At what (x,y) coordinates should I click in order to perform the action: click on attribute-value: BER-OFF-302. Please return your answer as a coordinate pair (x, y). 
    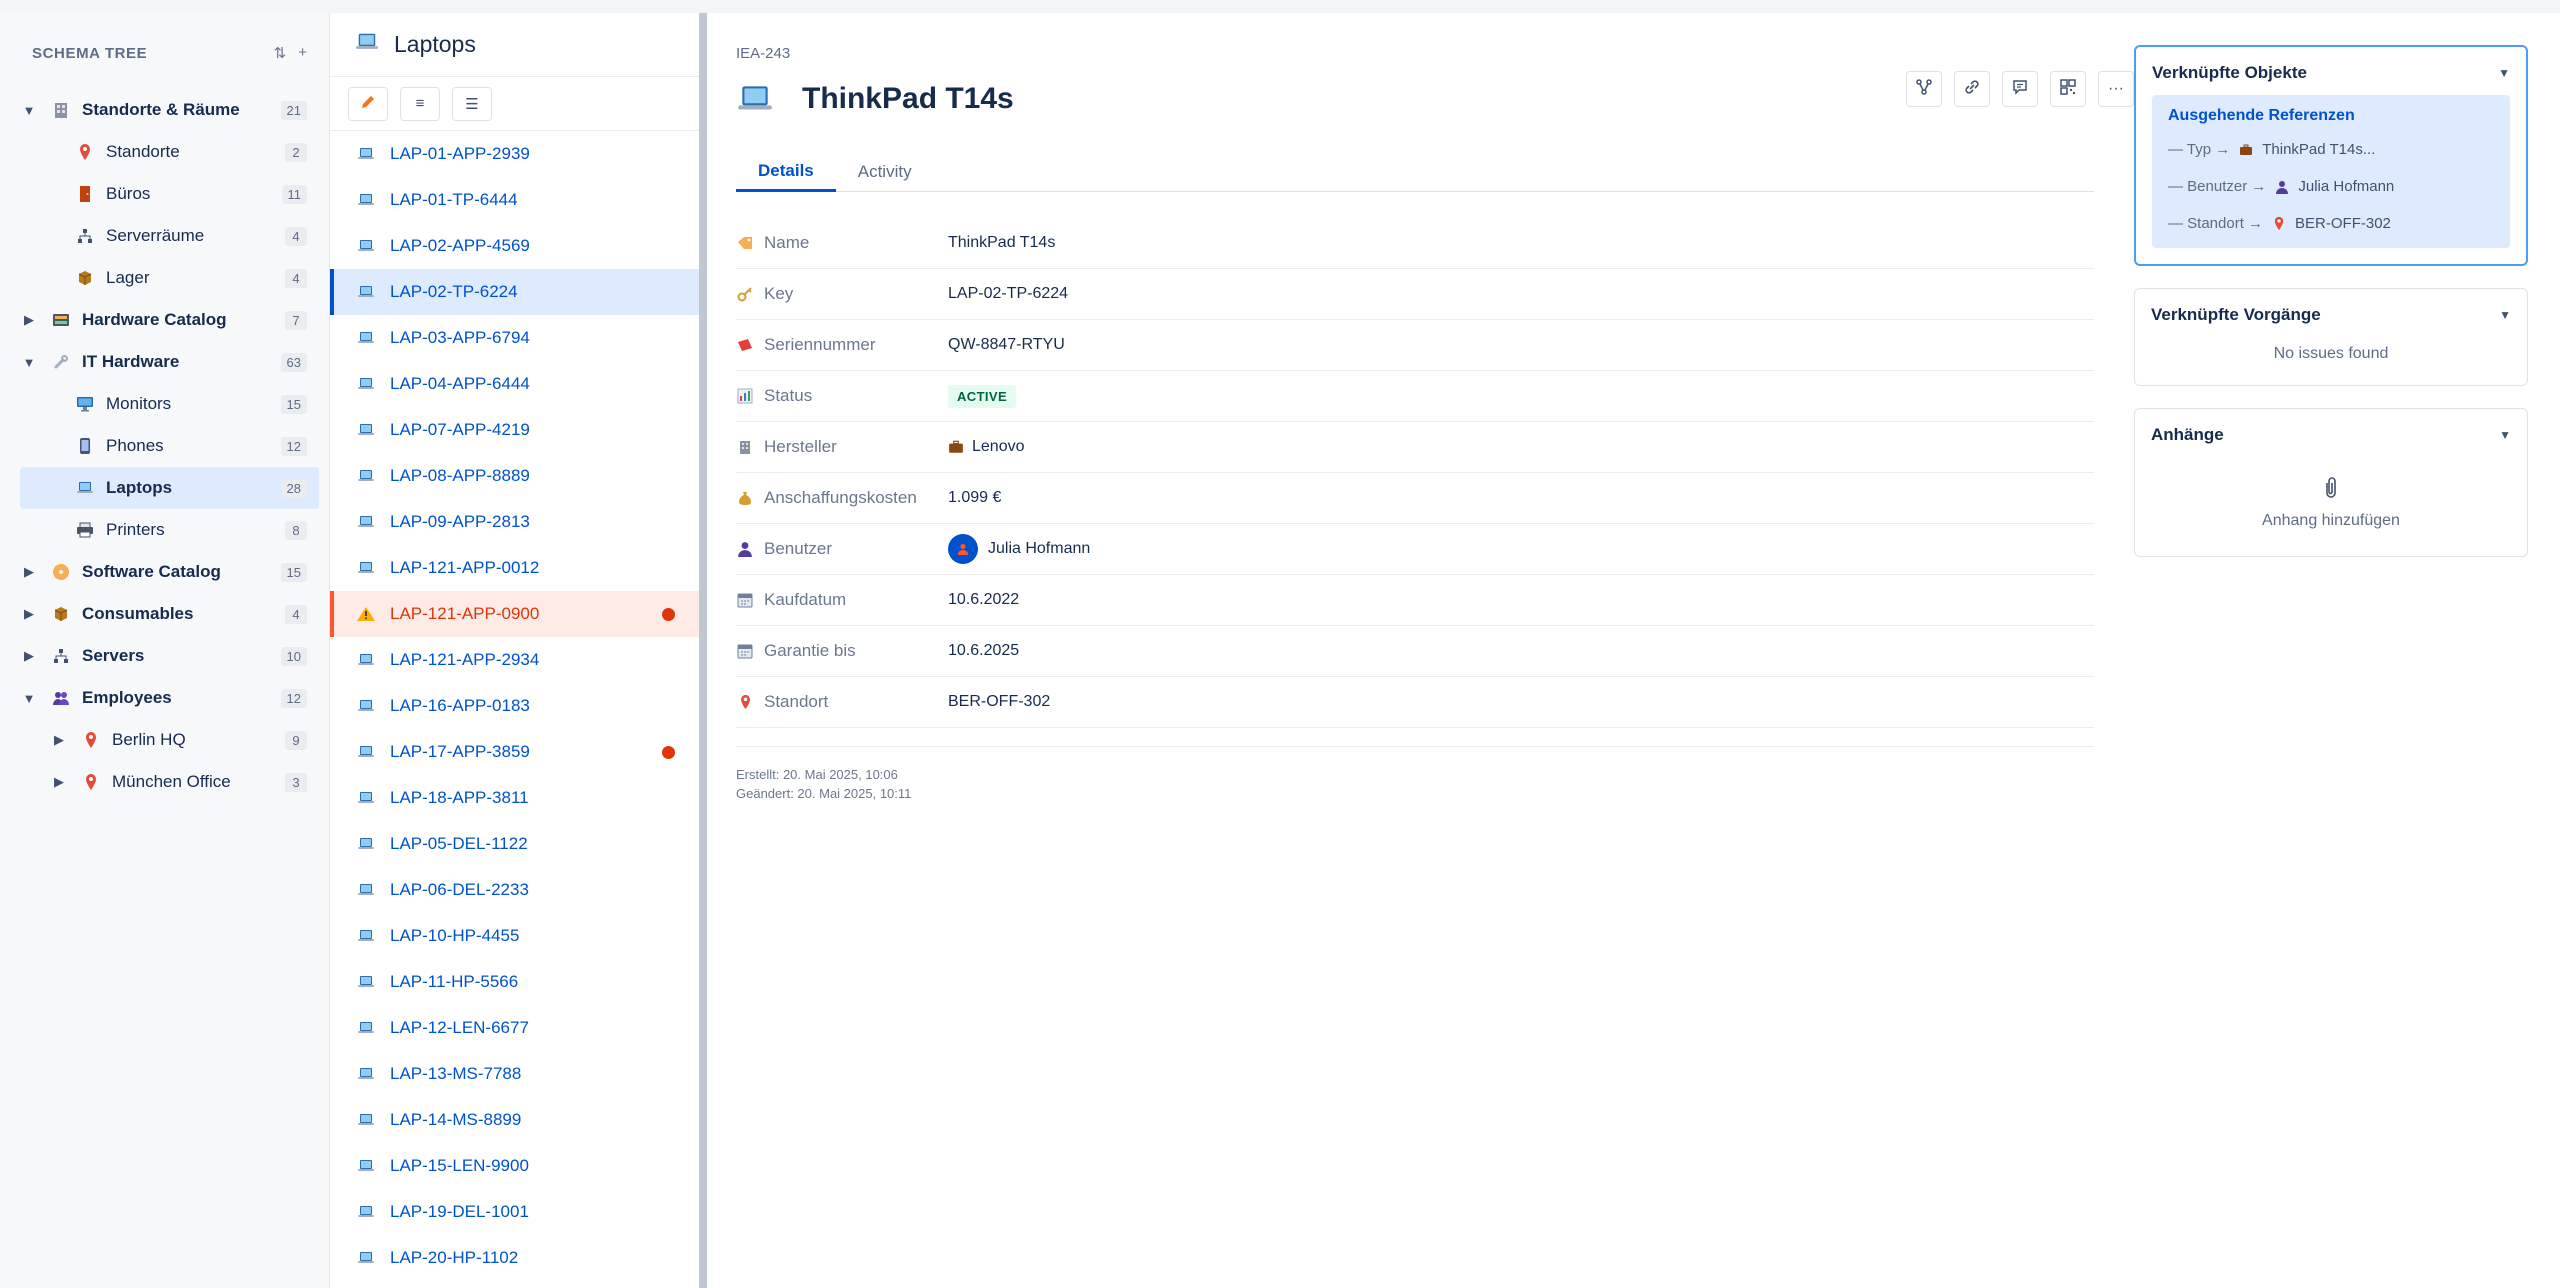
    Looking at the image, I should click on (999, 702).